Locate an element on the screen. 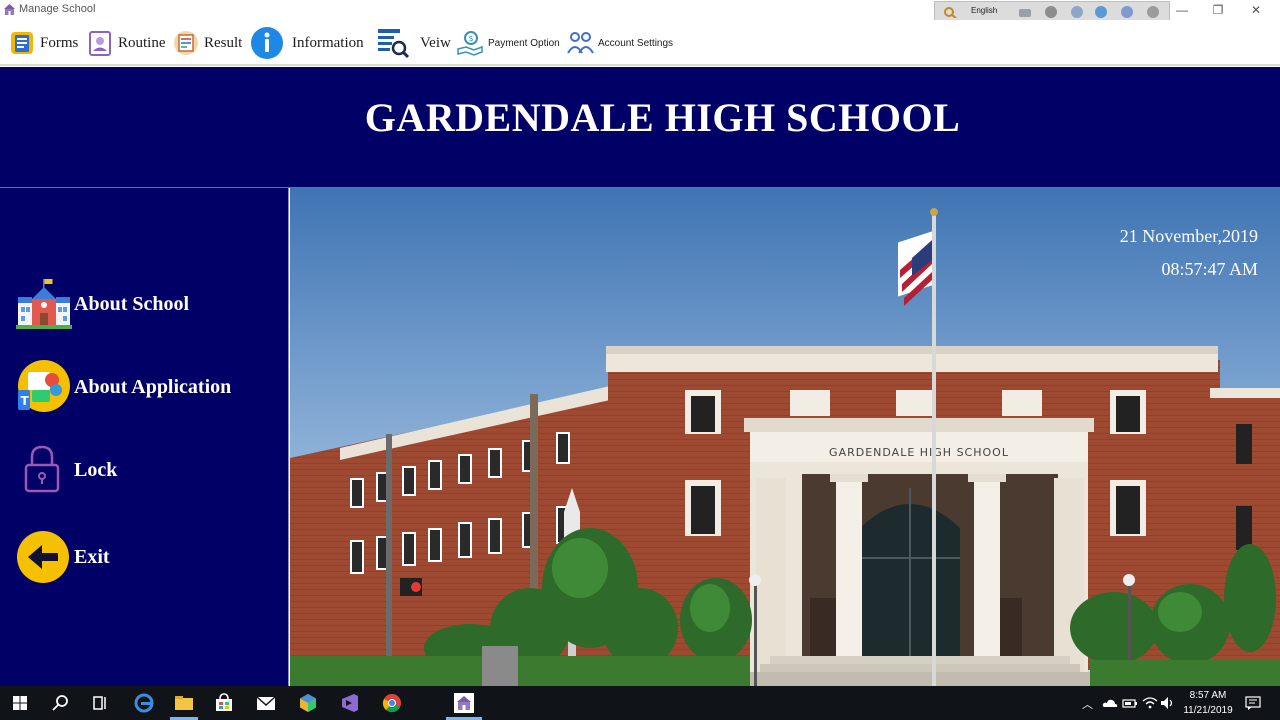 Image resolution: width=1280 pixels, height=720 pixels. gear-icon is located at coordinates (1077, 12).